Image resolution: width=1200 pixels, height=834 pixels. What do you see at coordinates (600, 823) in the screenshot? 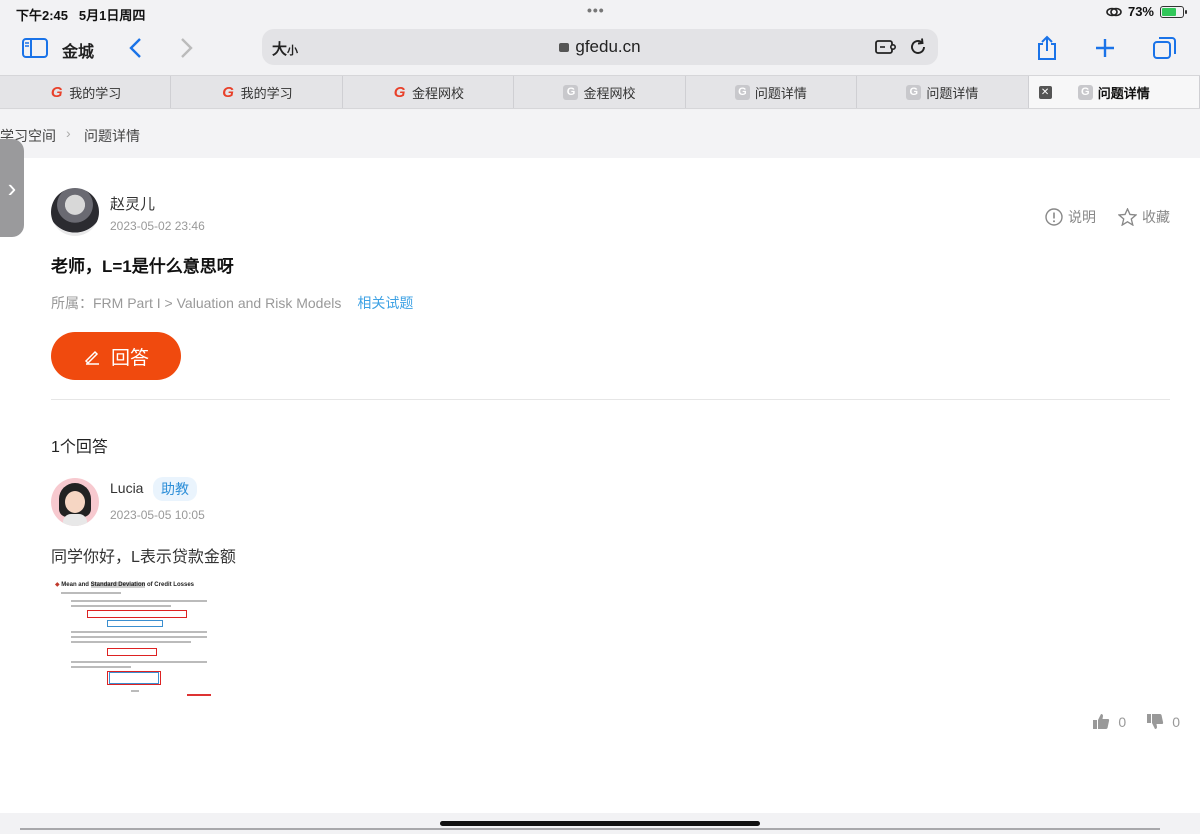
I see `home-indicator` at bounding box center [600, 823].